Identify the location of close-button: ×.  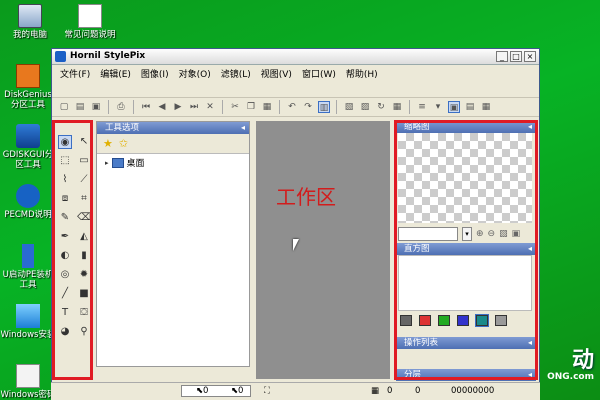
(530, 56).